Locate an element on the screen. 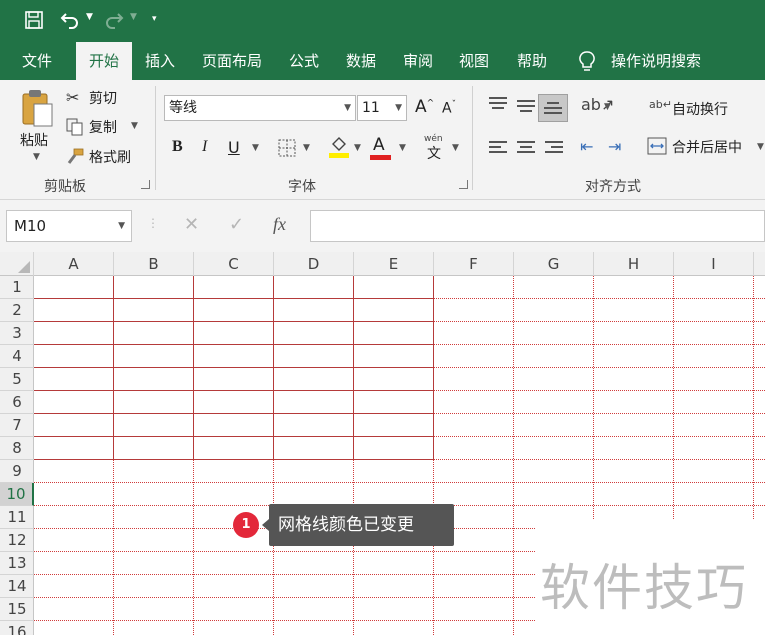  tab-help: 帮助 is located at coordinates (532, 61).